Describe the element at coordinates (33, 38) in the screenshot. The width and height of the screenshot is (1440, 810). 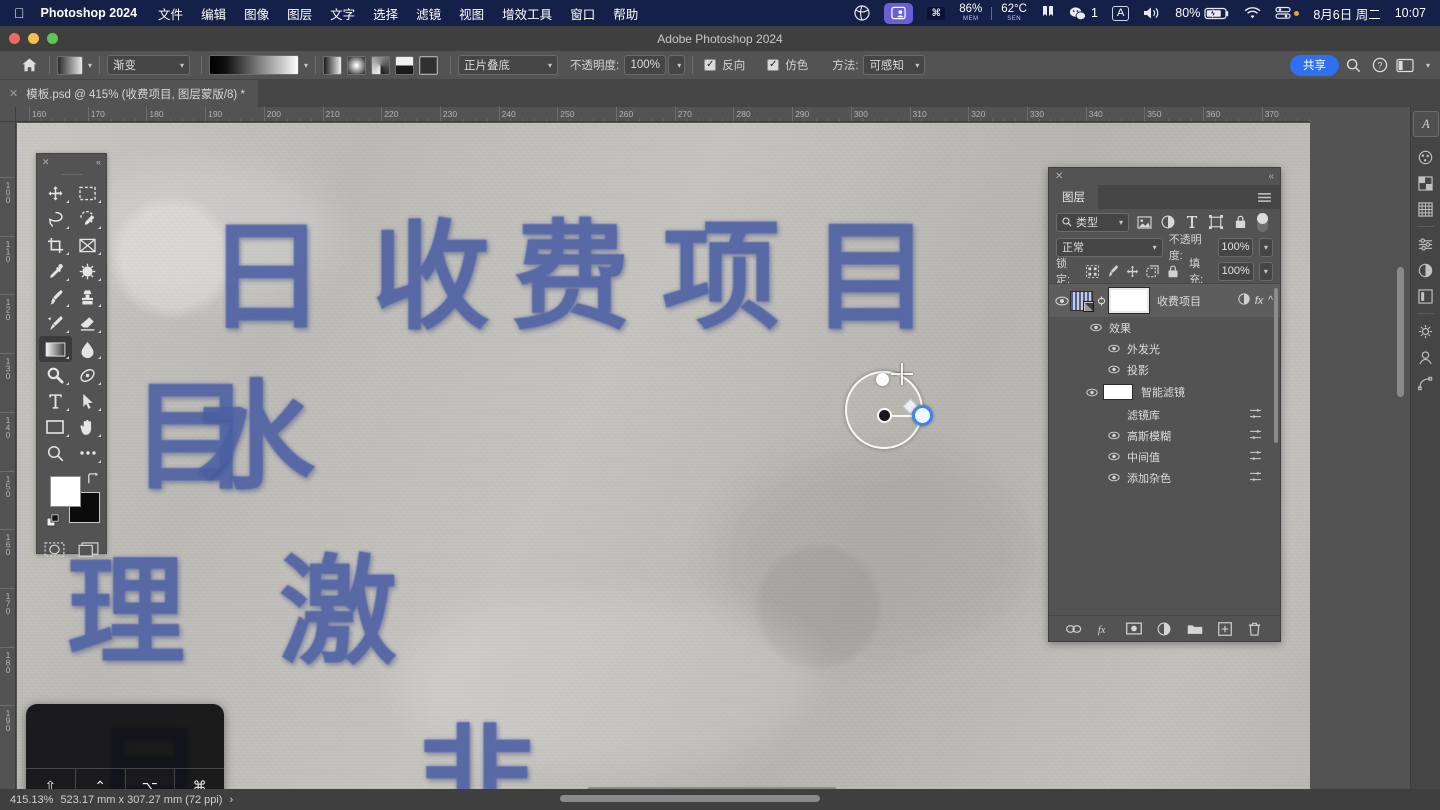
I see `minimize-window-button` at that location.